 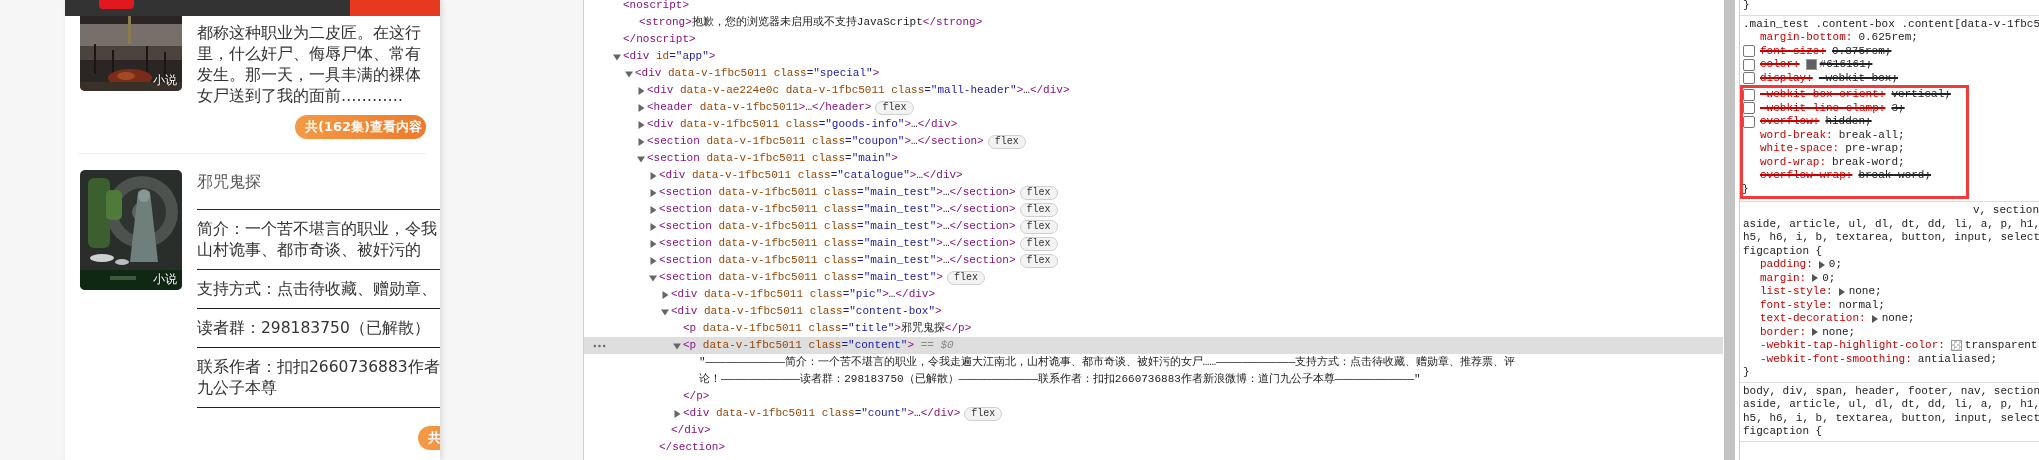 What do you see at coordinates (1153, 73) in the screenshot?
I see `dom-tree-row: <div data-v-1fbc5011 class="special">` at bounding box center [1153, 73].